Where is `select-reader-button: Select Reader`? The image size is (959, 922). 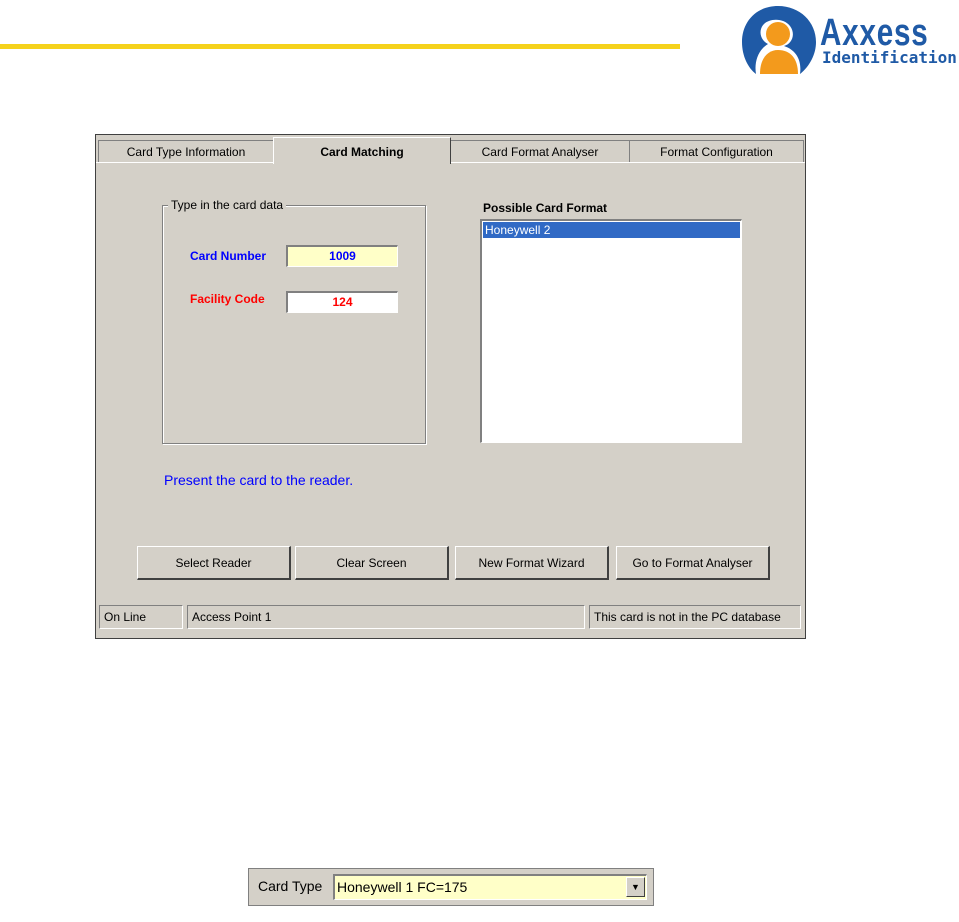 select-reader-button: Select Reader is located at coordinates (214, 563).